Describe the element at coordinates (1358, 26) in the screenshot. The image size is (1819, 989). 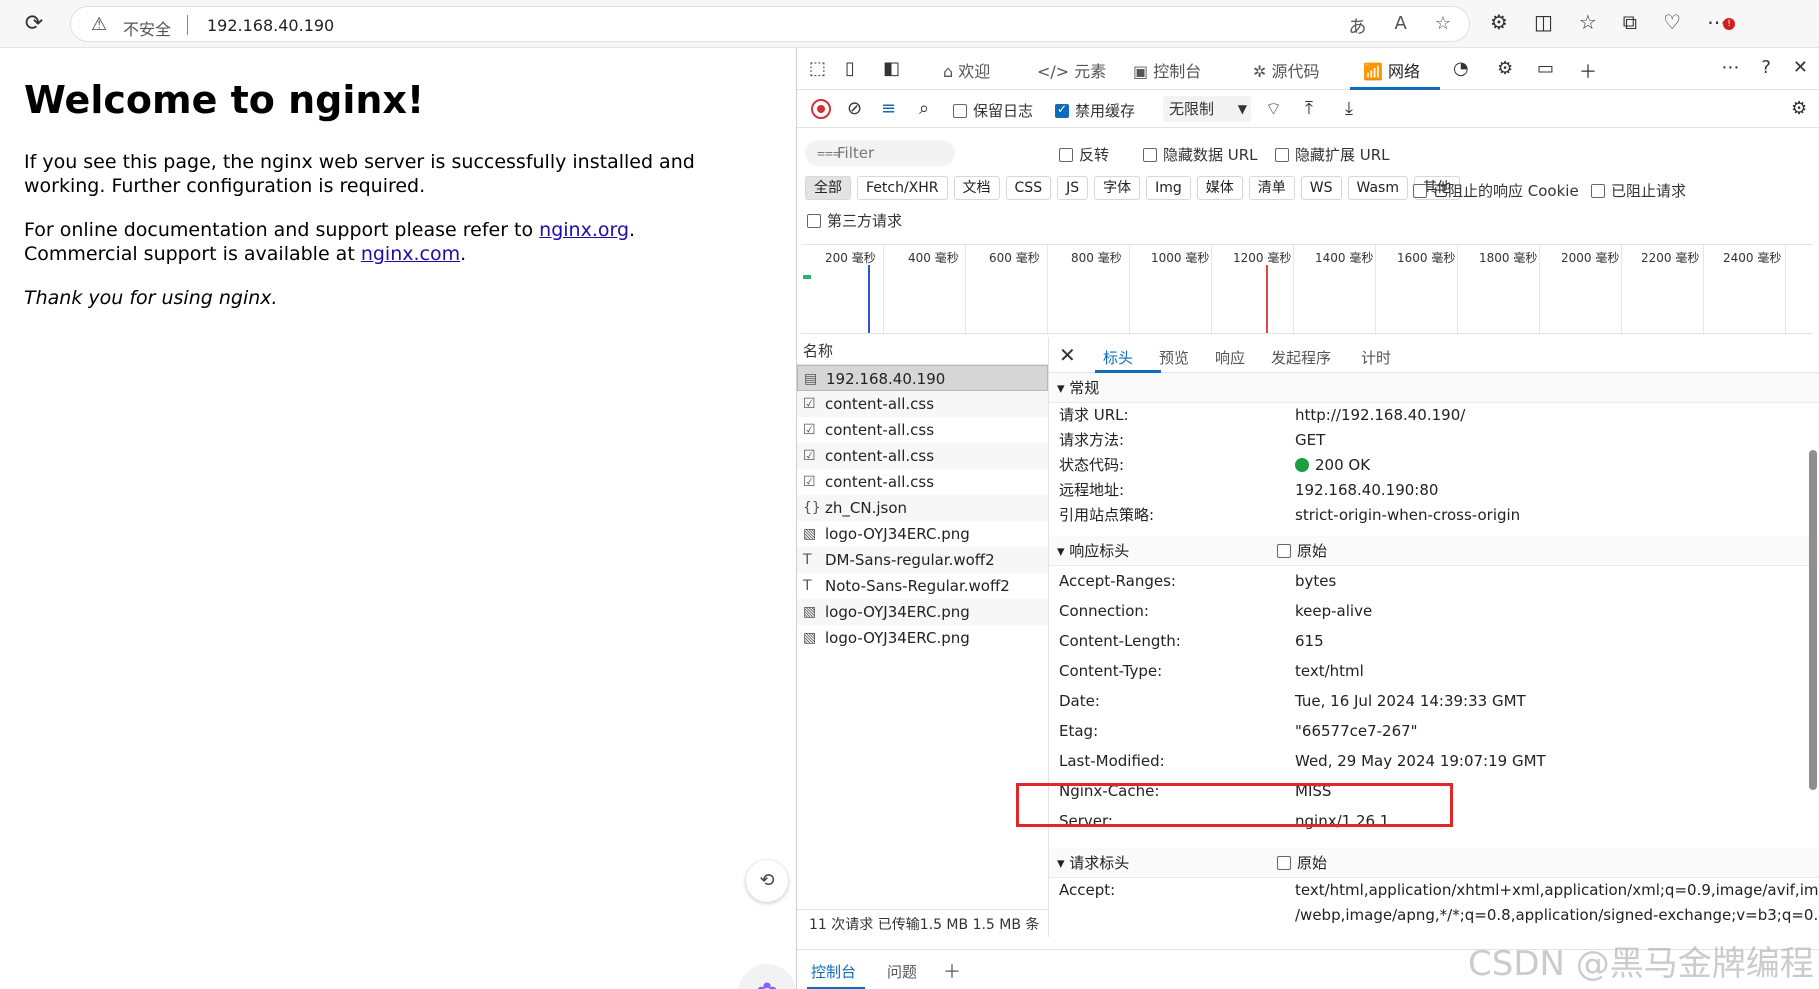
I see `translate-icon: あ` at that location.